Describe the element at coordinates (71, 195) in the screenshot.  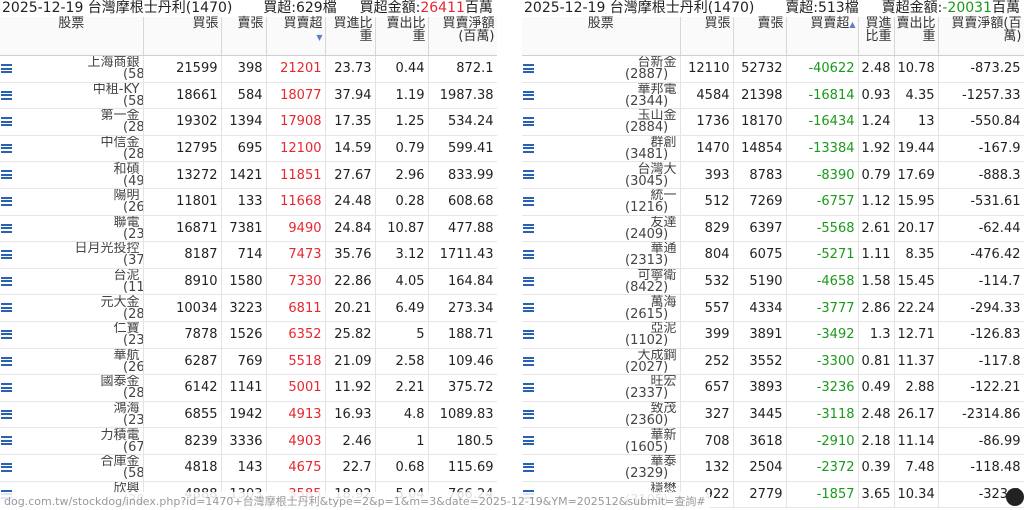
I see `stock-name-link: 陽明` at that location.